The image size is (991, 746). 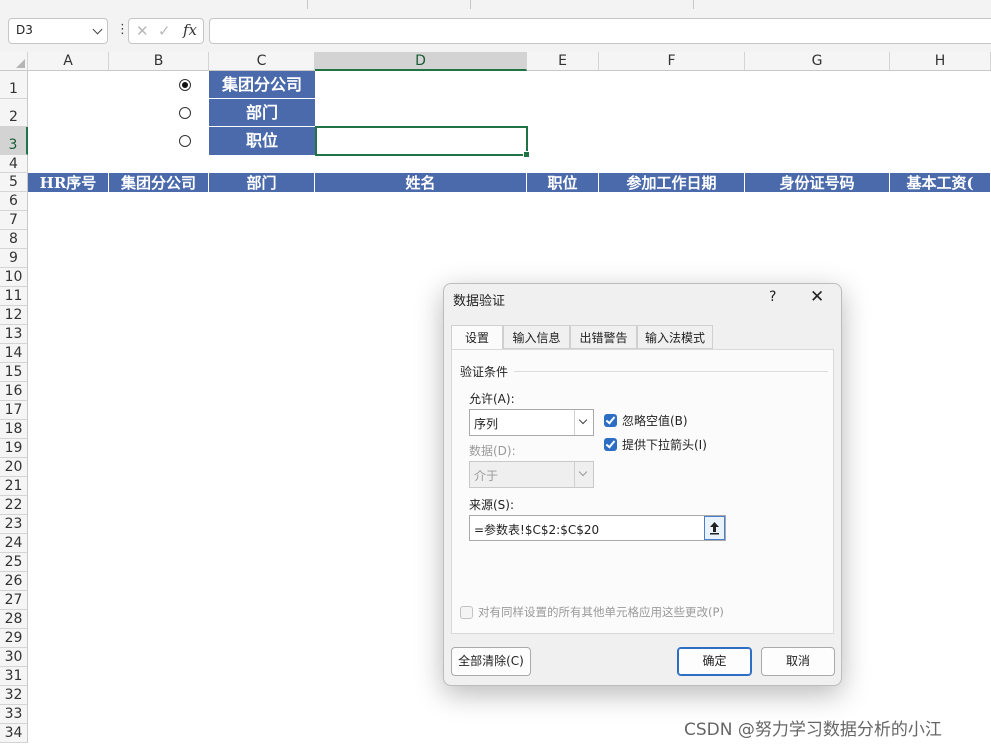 What do you see at coordinates (262, 61) in the screenshot?
I see `column-header-c: C` at bounding box center [262, 61].